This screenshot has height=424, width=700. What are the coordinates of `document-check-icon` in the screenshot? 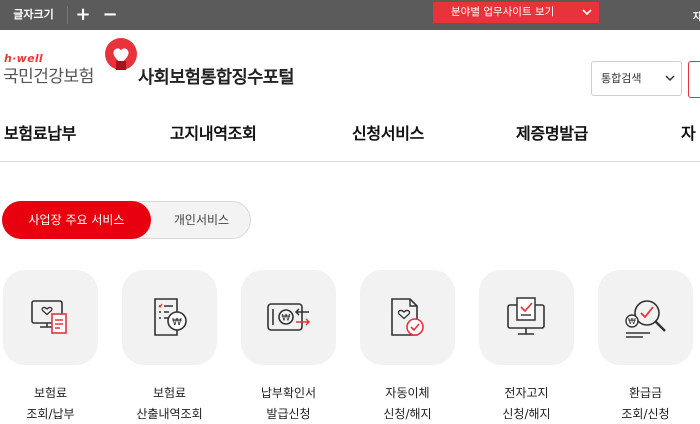 It's located at (407, 317).